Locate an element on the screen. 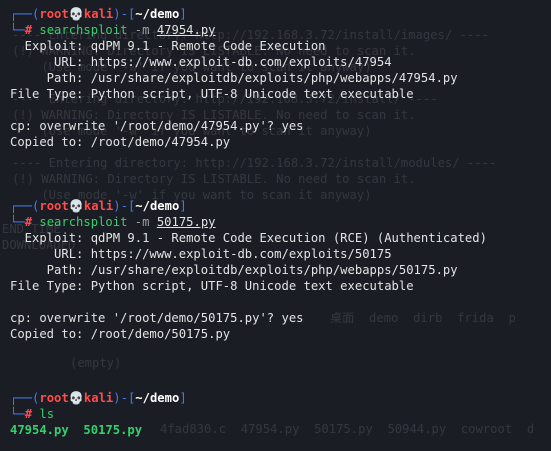 This screenshot has height=451, width=551. output-line: cp: overwrite '/root/demo/50175.py'? yes is located at coordinates (157, 318).